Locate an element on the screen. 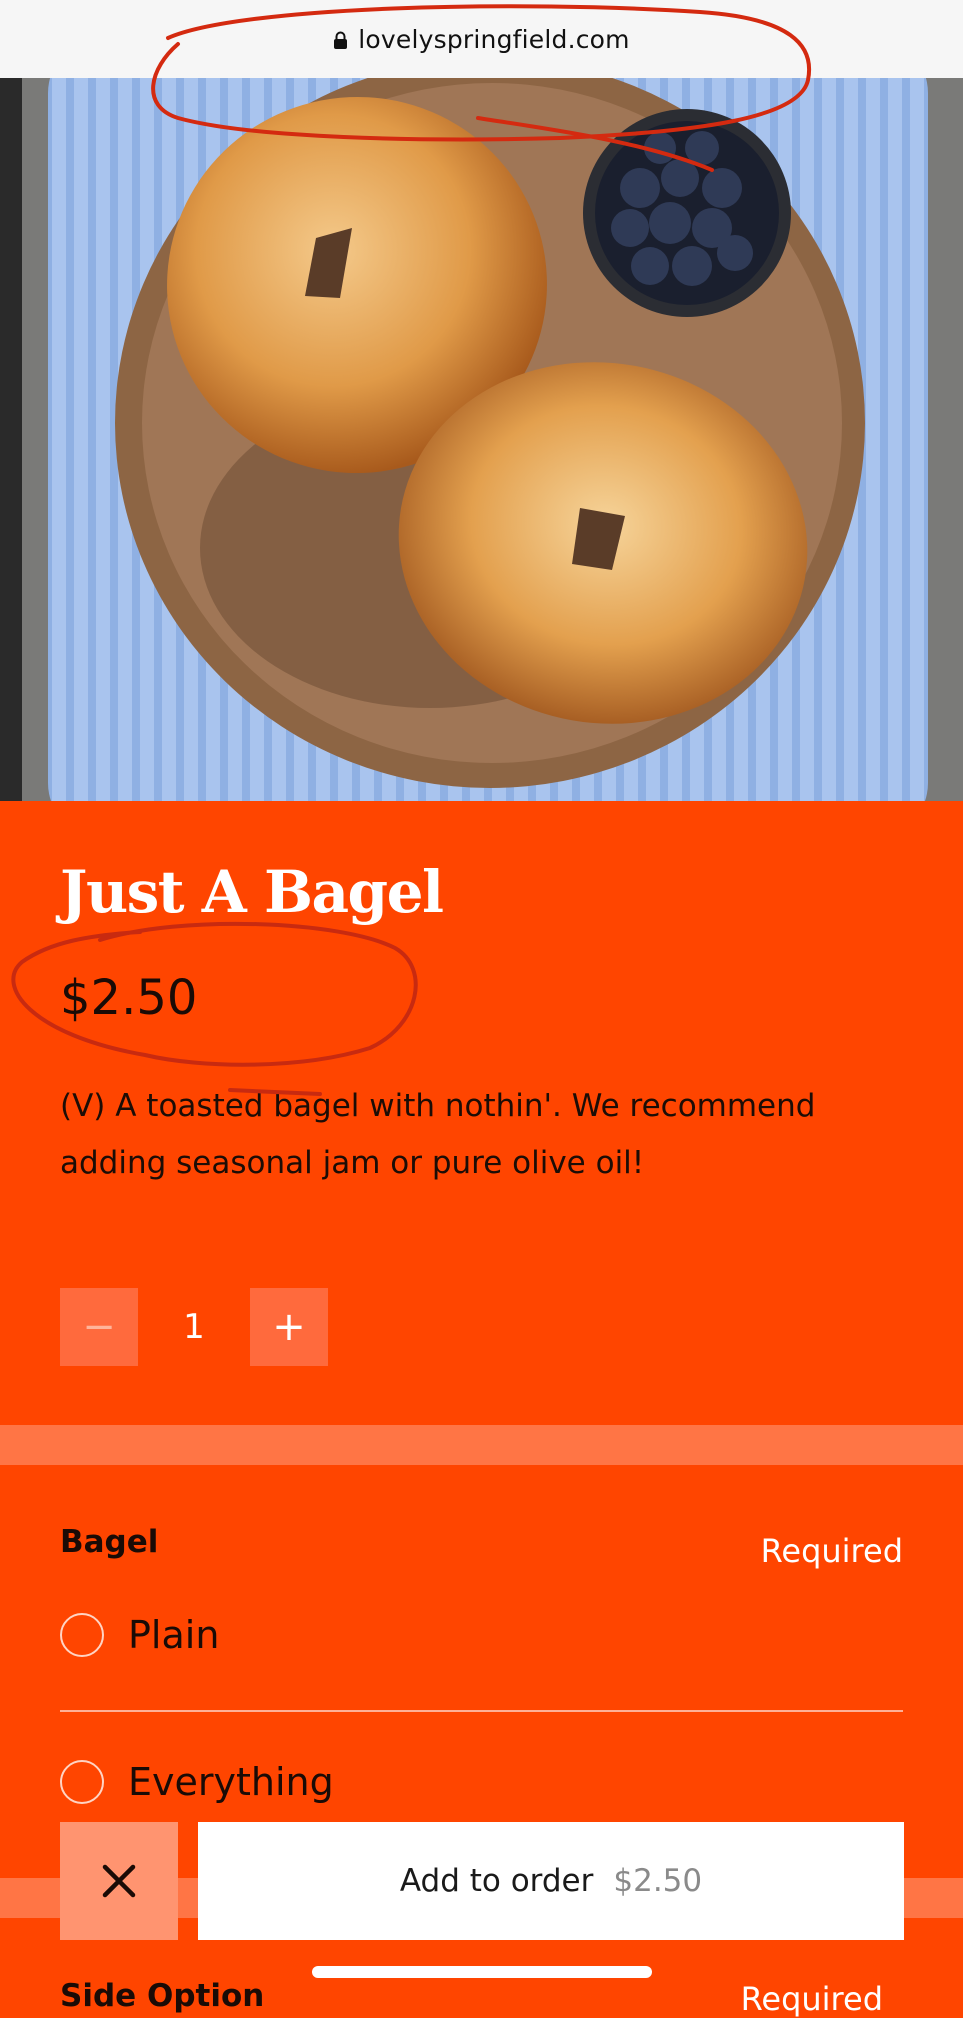 Image resolution: width=963 pixels, height=2018 pixels. close-button is located at coordinates (119, 1881).